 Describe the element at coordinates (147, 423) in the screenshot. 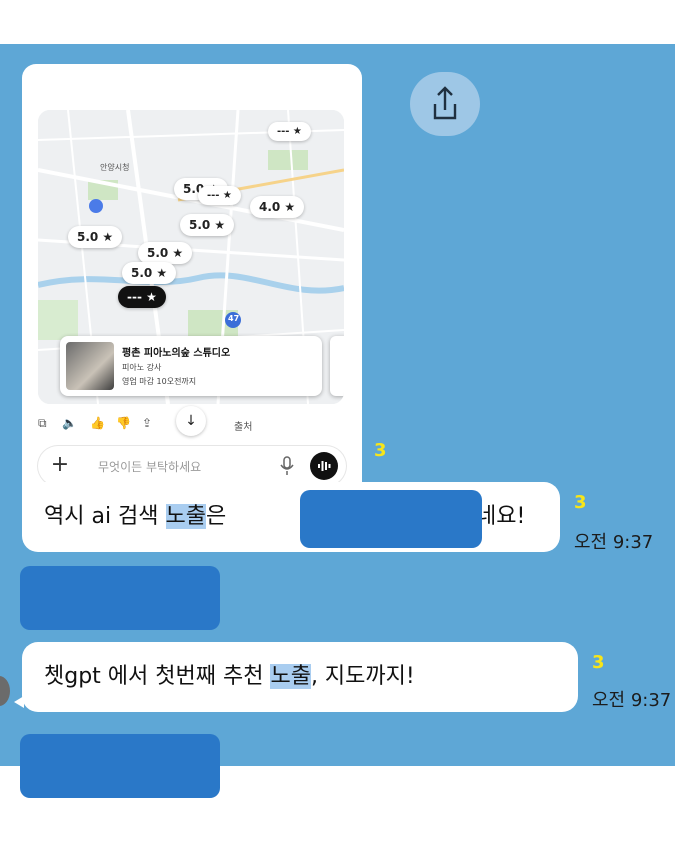

I see `share-icon: ⇪` at that location.